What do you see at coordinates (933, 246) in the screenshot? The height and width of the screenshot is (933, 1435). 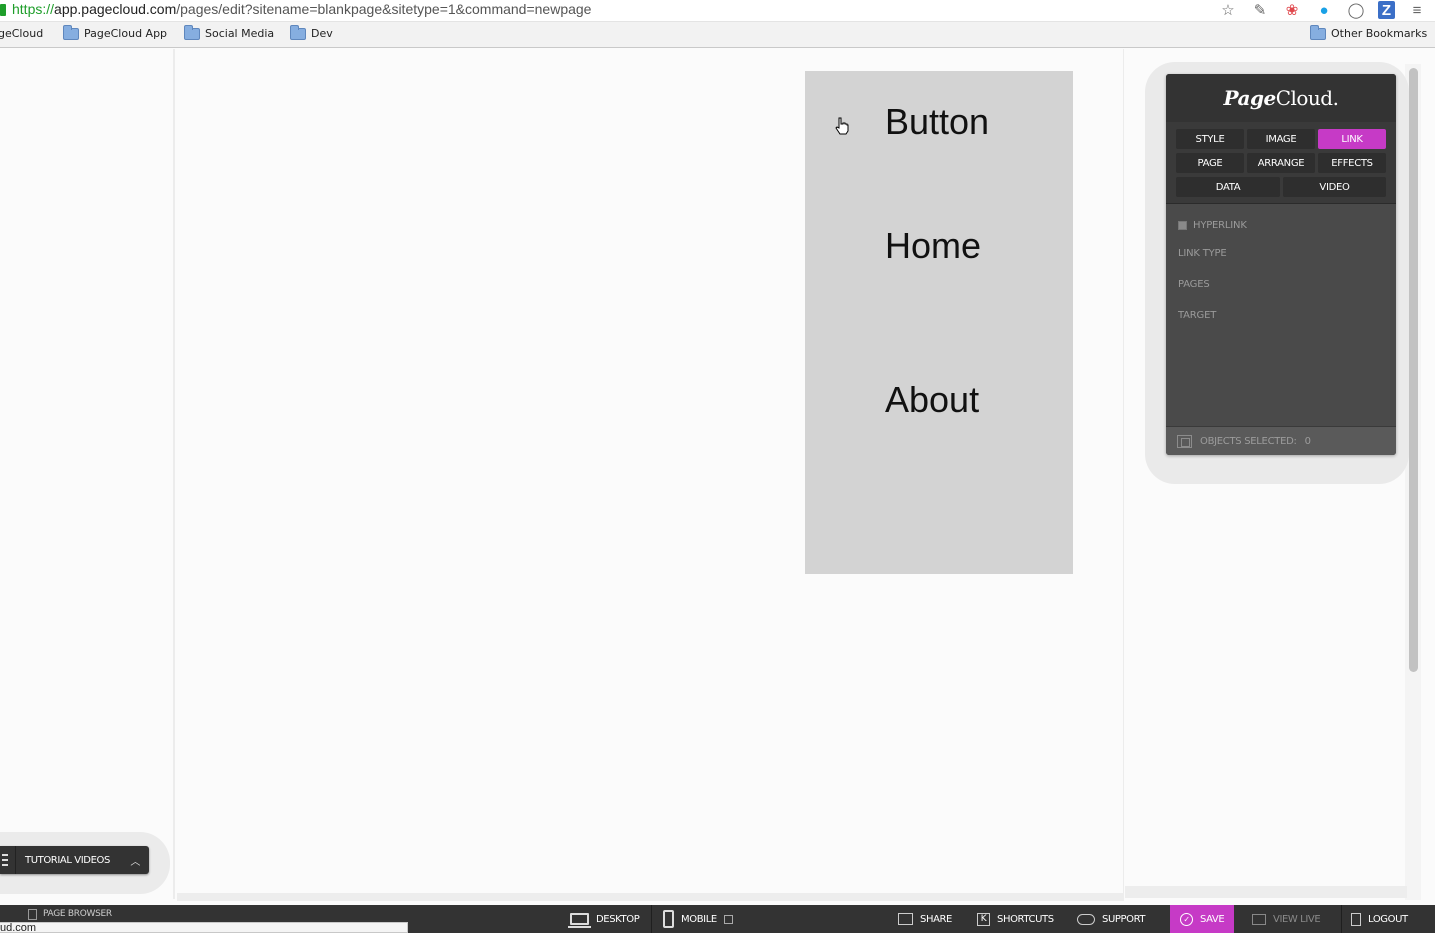 I see `menu-item-home: Home` at bounding box center [933, 246].